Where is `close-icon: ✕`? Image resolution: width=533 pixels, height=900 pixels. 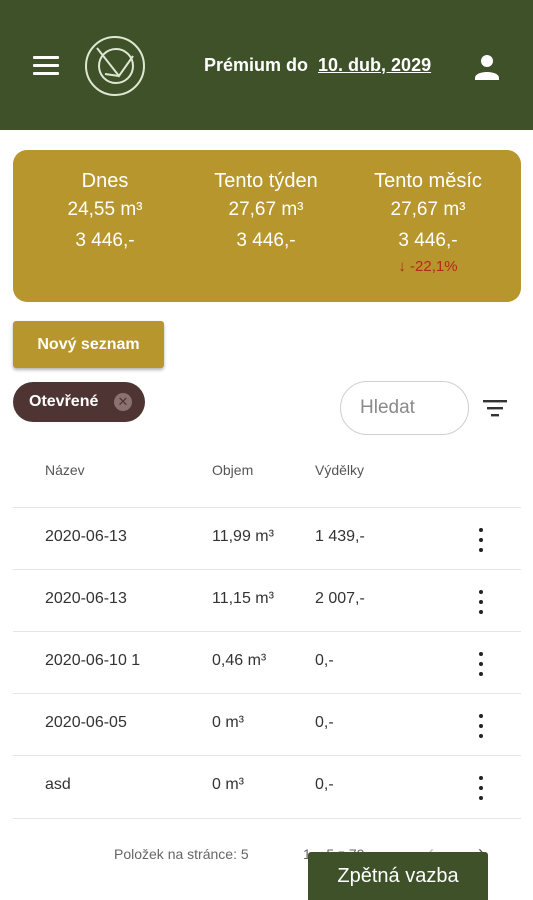 close-icon: ✕ is located at coordinates (123, 402).